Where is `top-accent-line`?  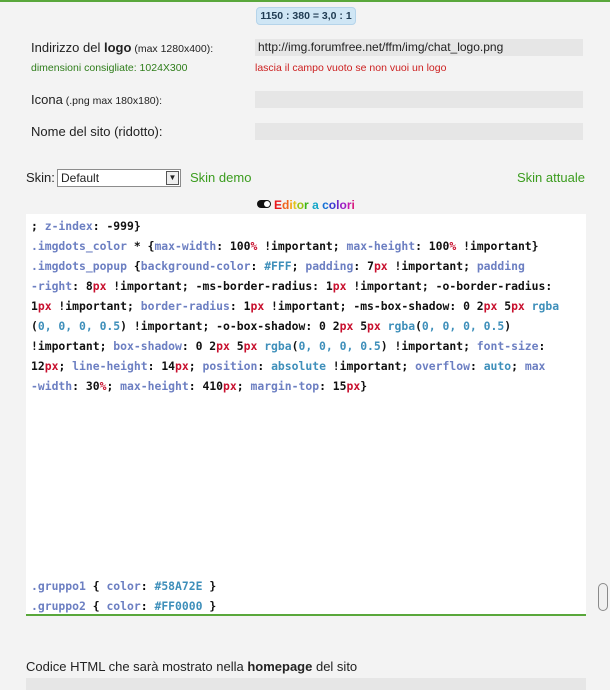
top-accent-line is located at coordinates (305, 1).